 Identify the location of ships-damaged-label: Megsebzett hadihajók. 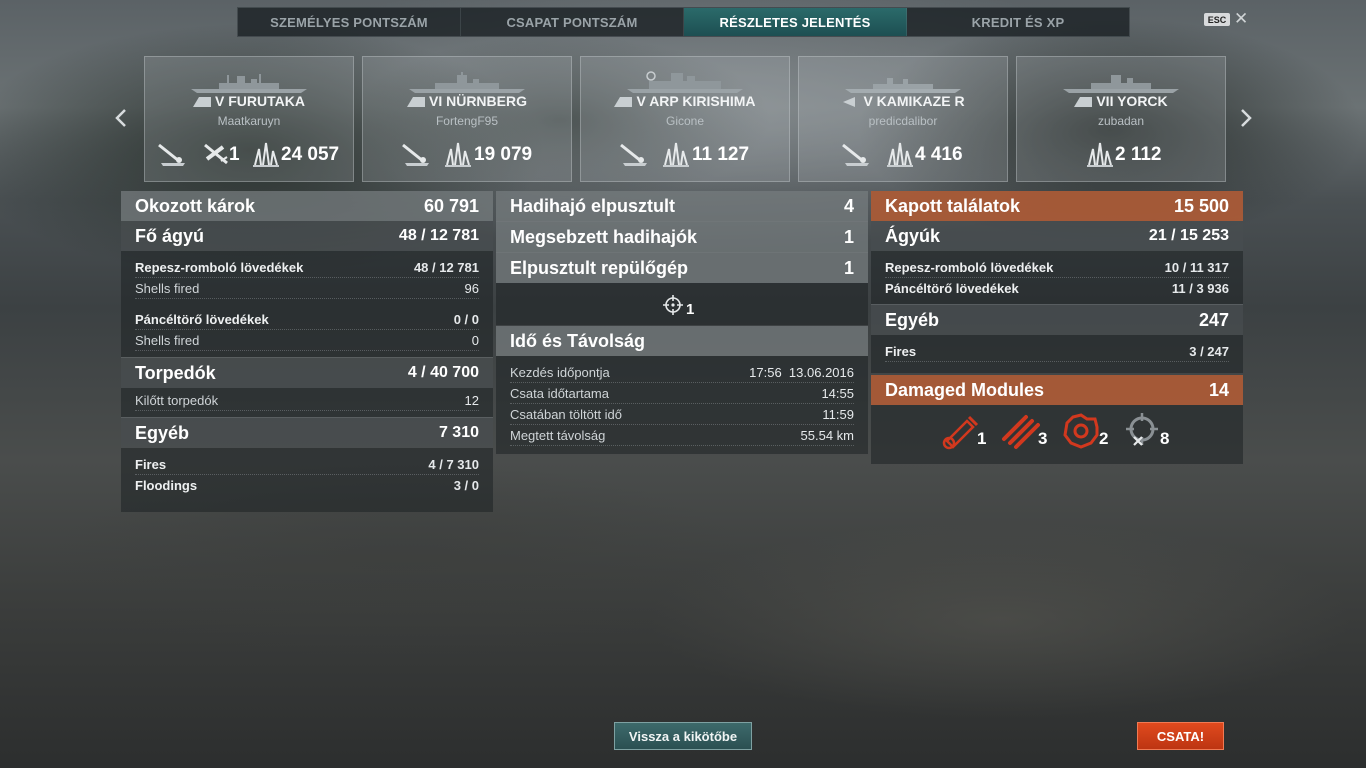
(604, 236).